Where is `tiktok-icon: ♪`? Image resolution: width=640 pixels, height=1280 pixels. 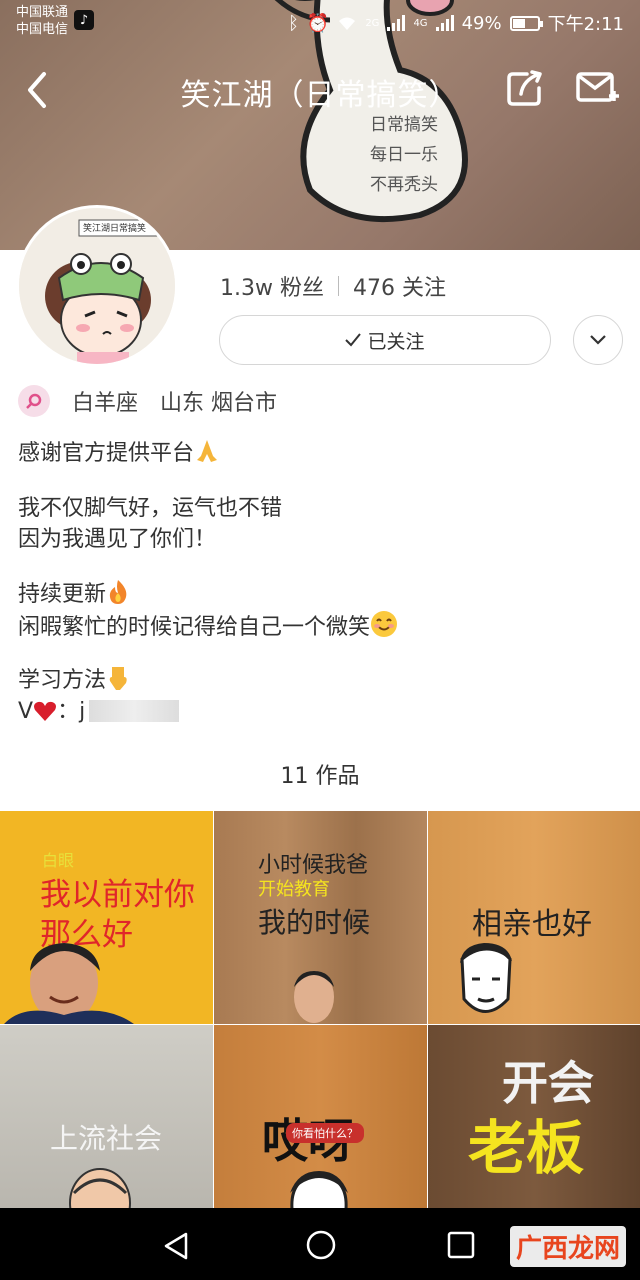 tiktok-icon: ♪ is located at coordinates (84, 20).